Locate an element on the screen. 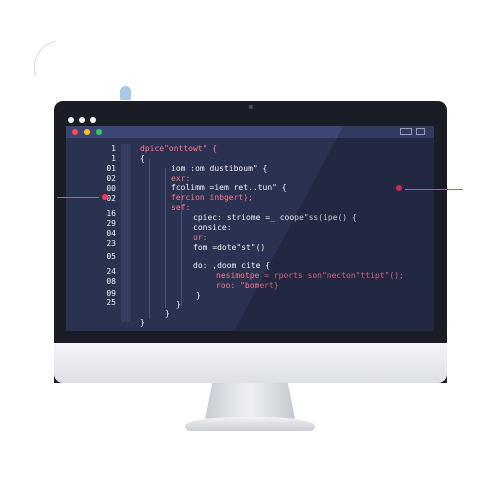 The height and width of the screenshot is (500, 500). code-line: ur: is located at coordinates (200, 237).